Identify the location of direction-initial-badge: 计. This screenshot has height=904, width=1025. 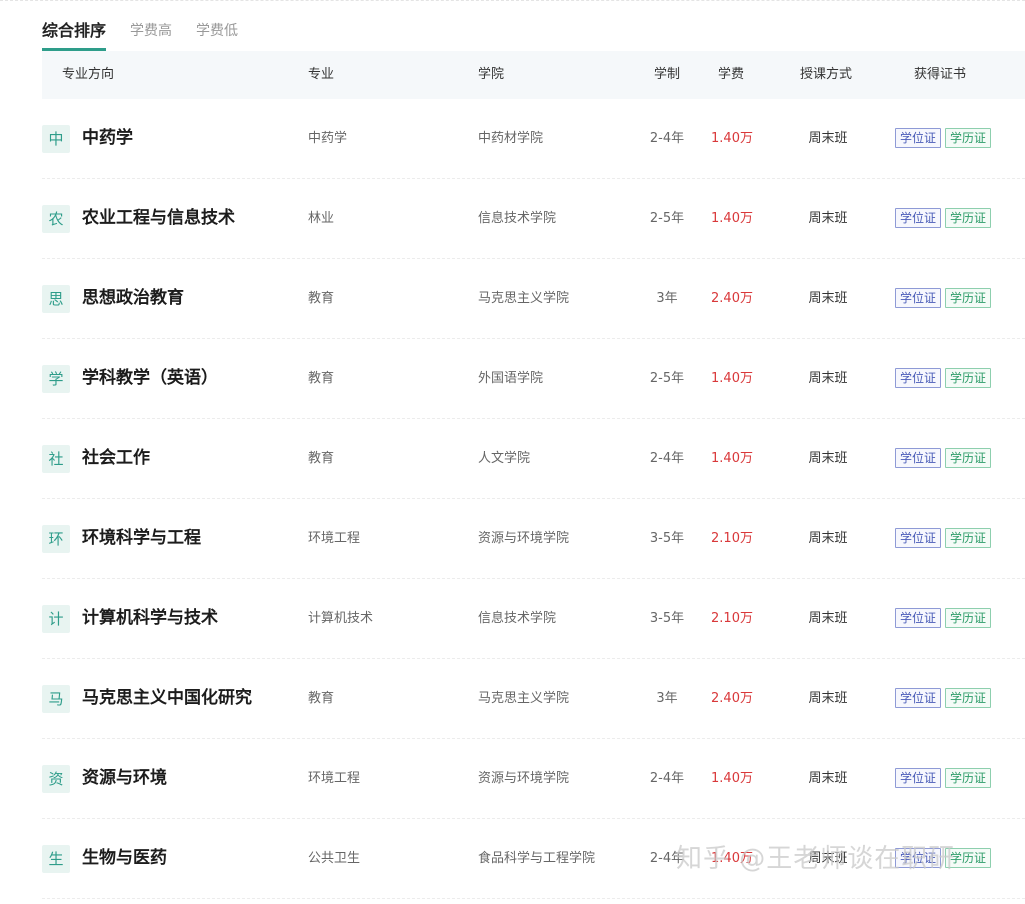
(56, 619).